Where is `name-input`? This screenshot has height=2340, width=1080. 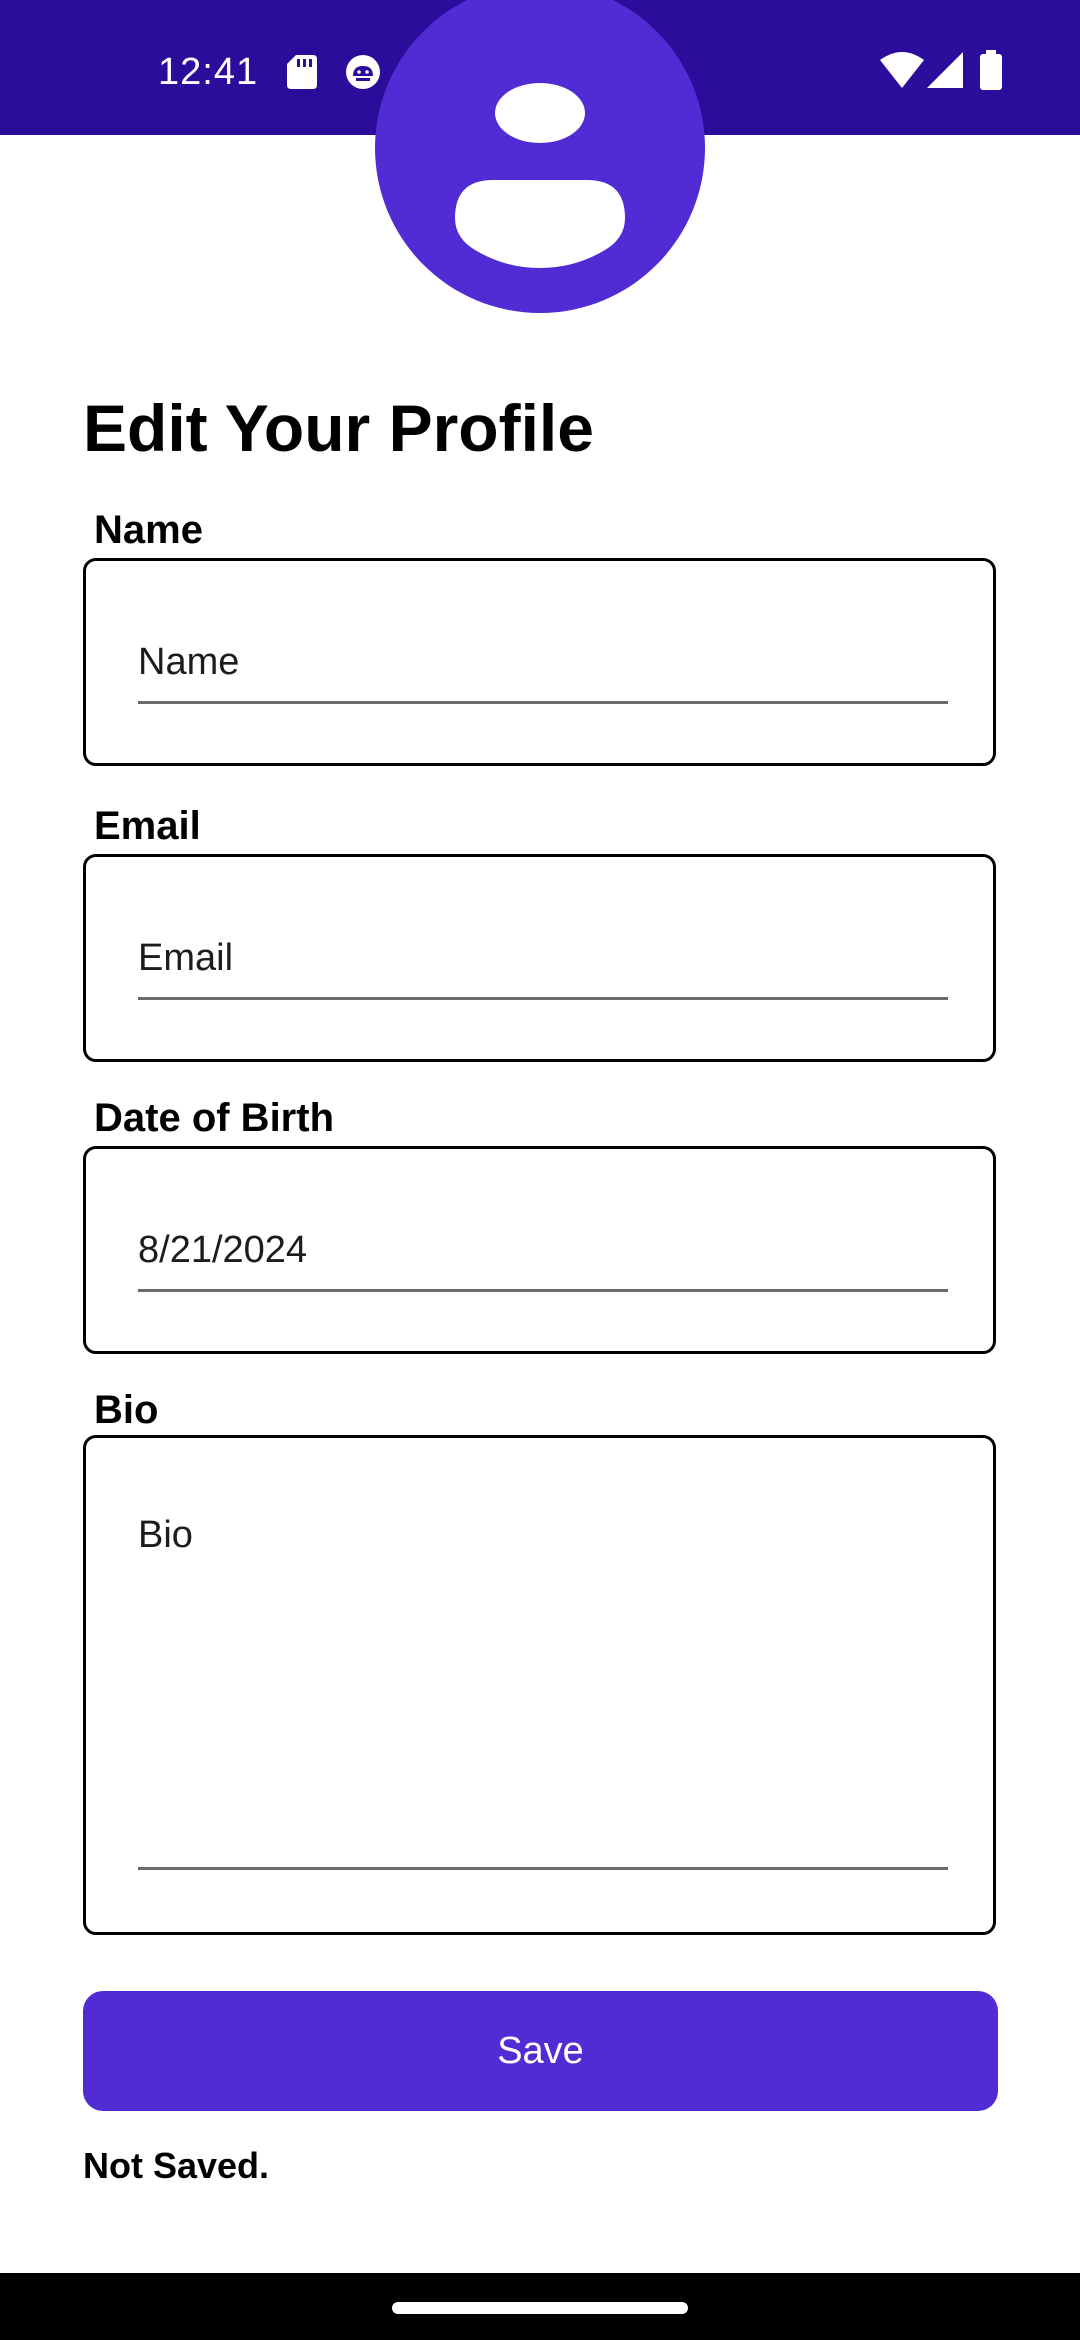
name-input is located at coordinates (543, 662).